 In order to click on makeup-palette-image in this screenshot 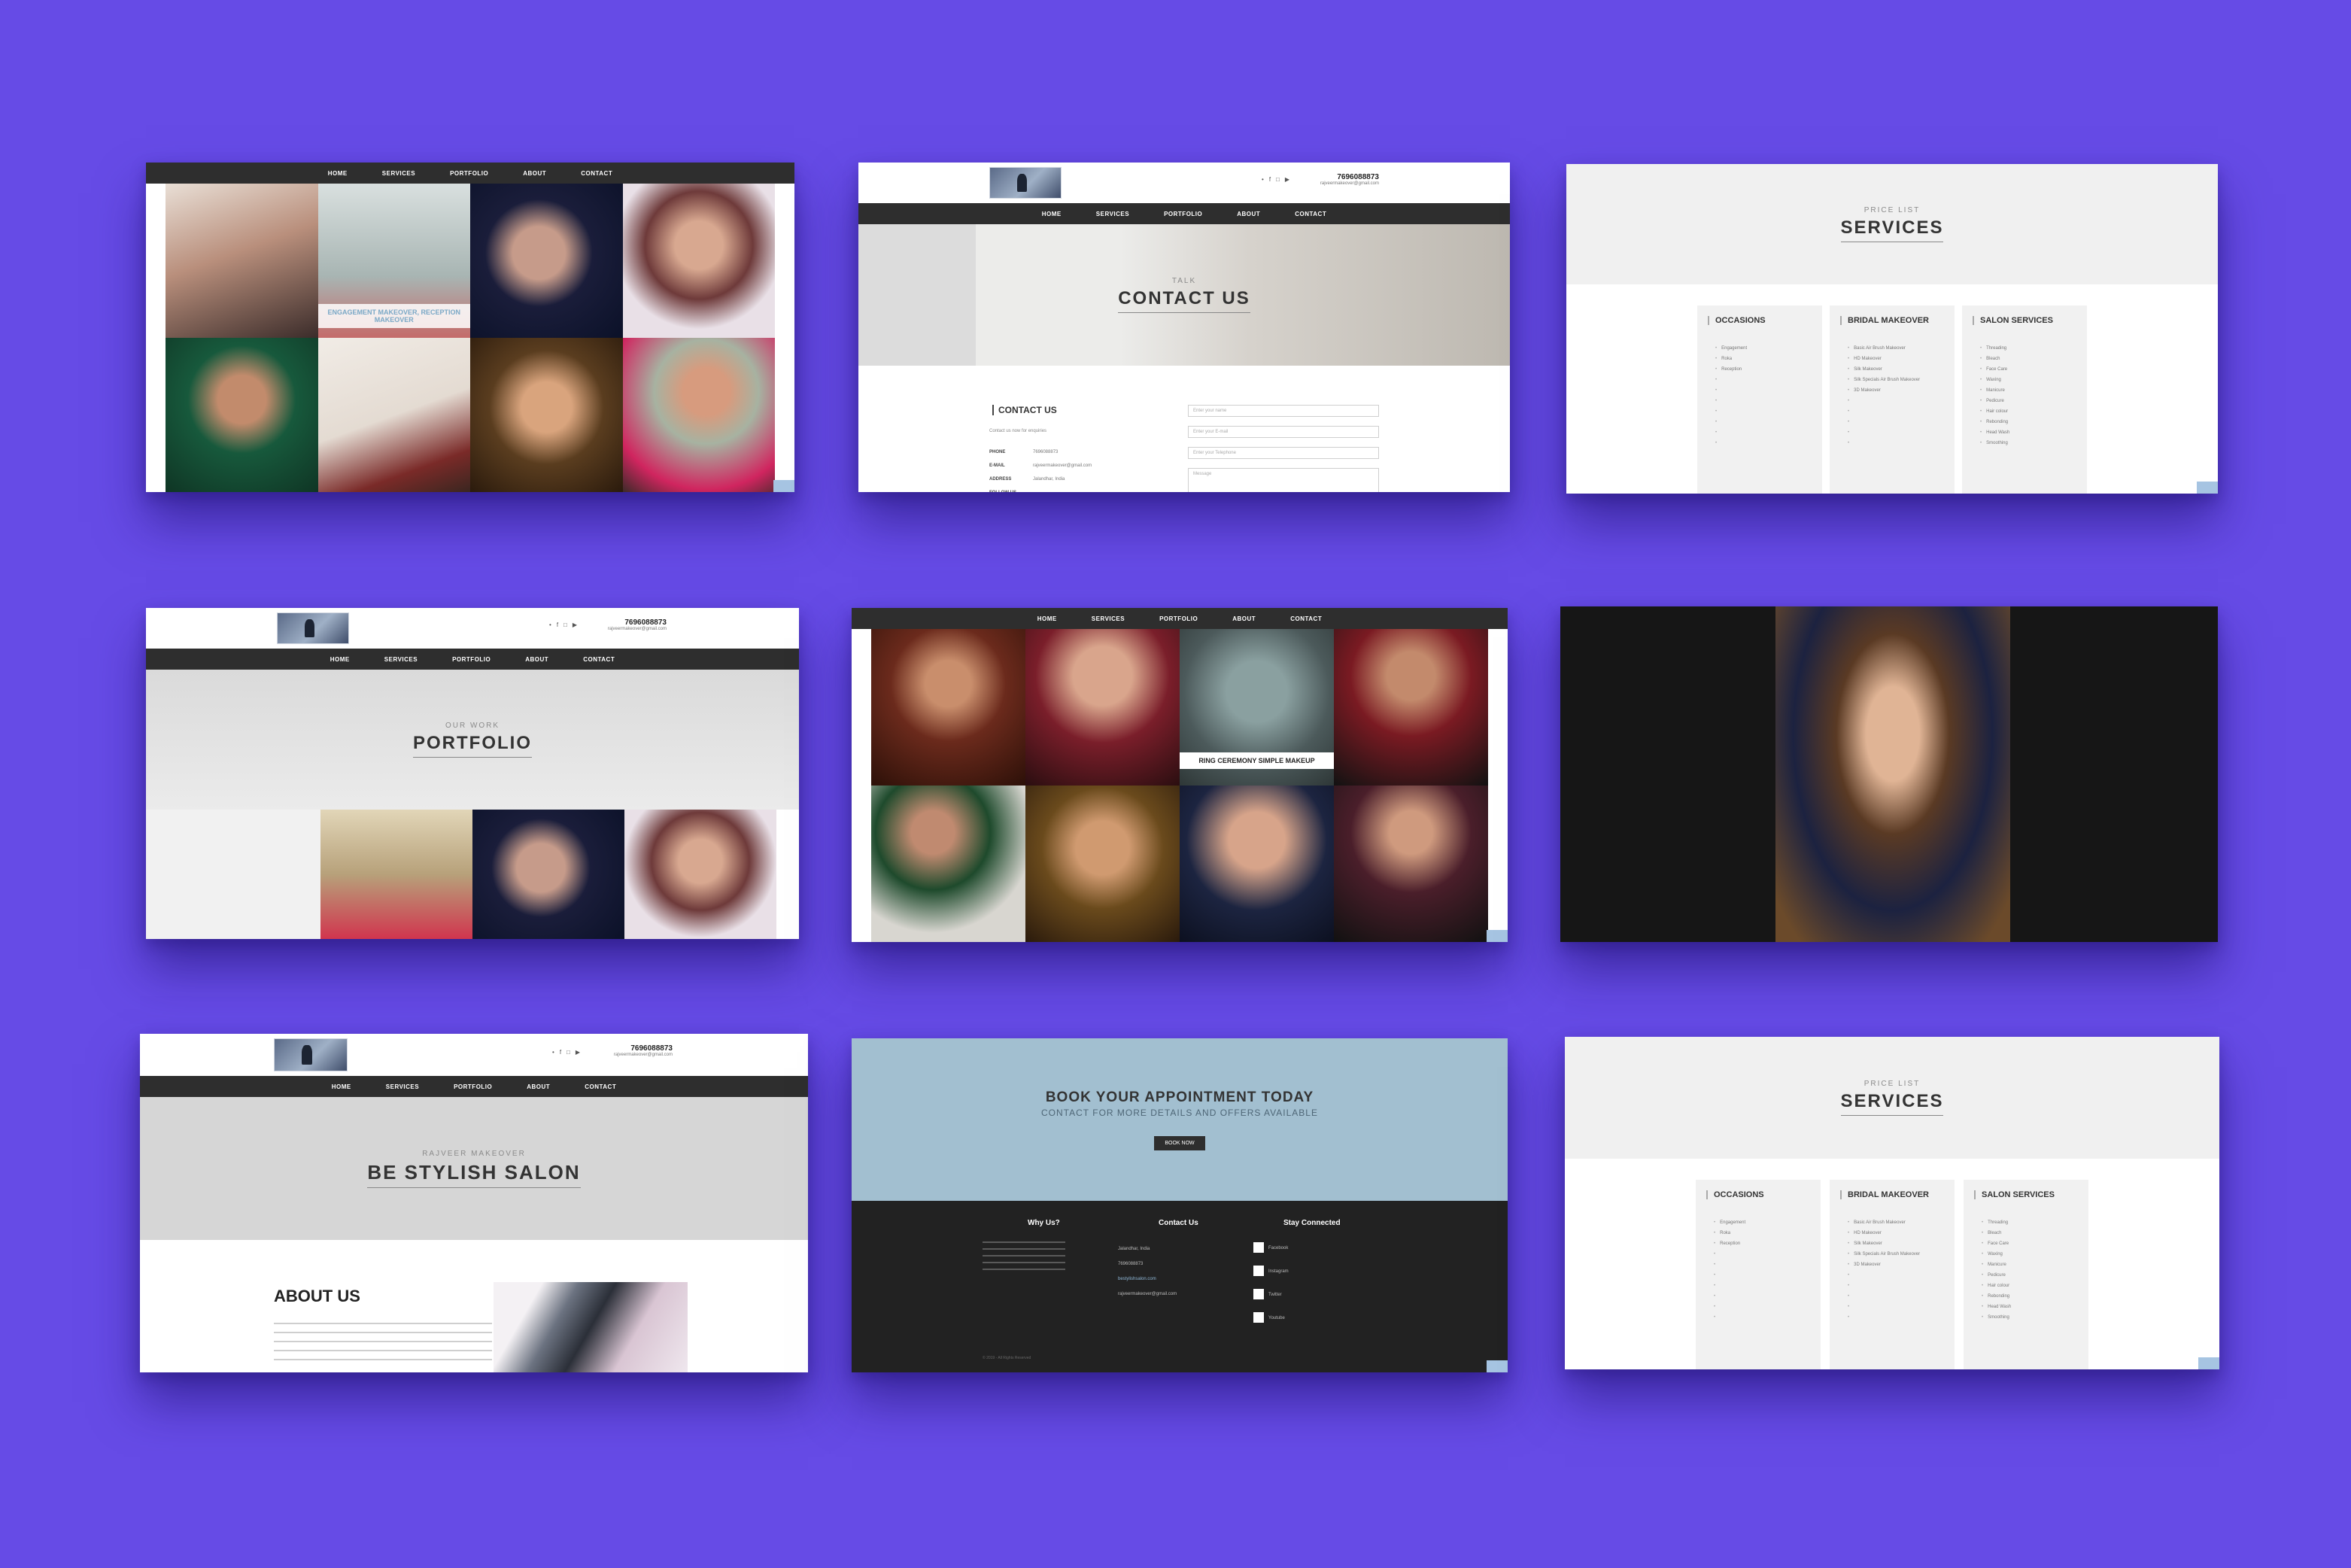, I will do `click(591, 1327)`.